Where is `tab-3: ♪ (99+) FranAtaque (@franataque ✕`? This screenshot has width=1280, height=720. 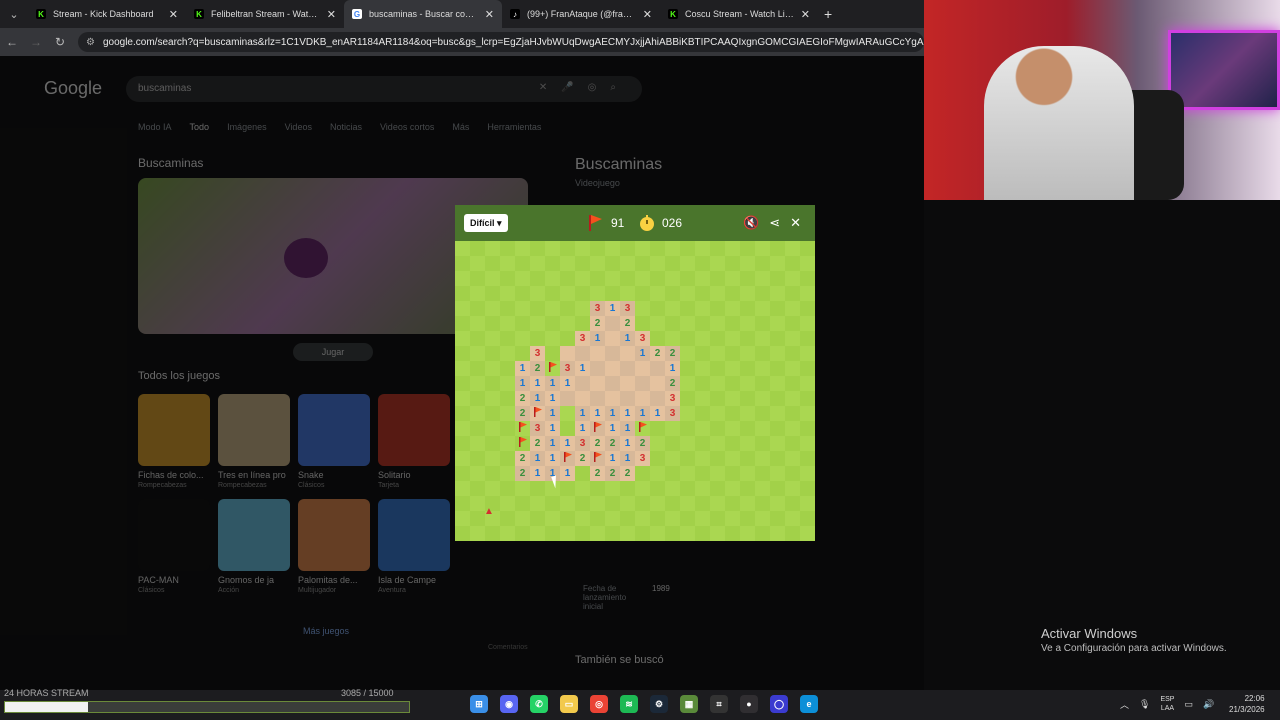 tab-3: ♪ (99+) FranAtaque (@franataque ✕ is located at coordinates (581, 14).